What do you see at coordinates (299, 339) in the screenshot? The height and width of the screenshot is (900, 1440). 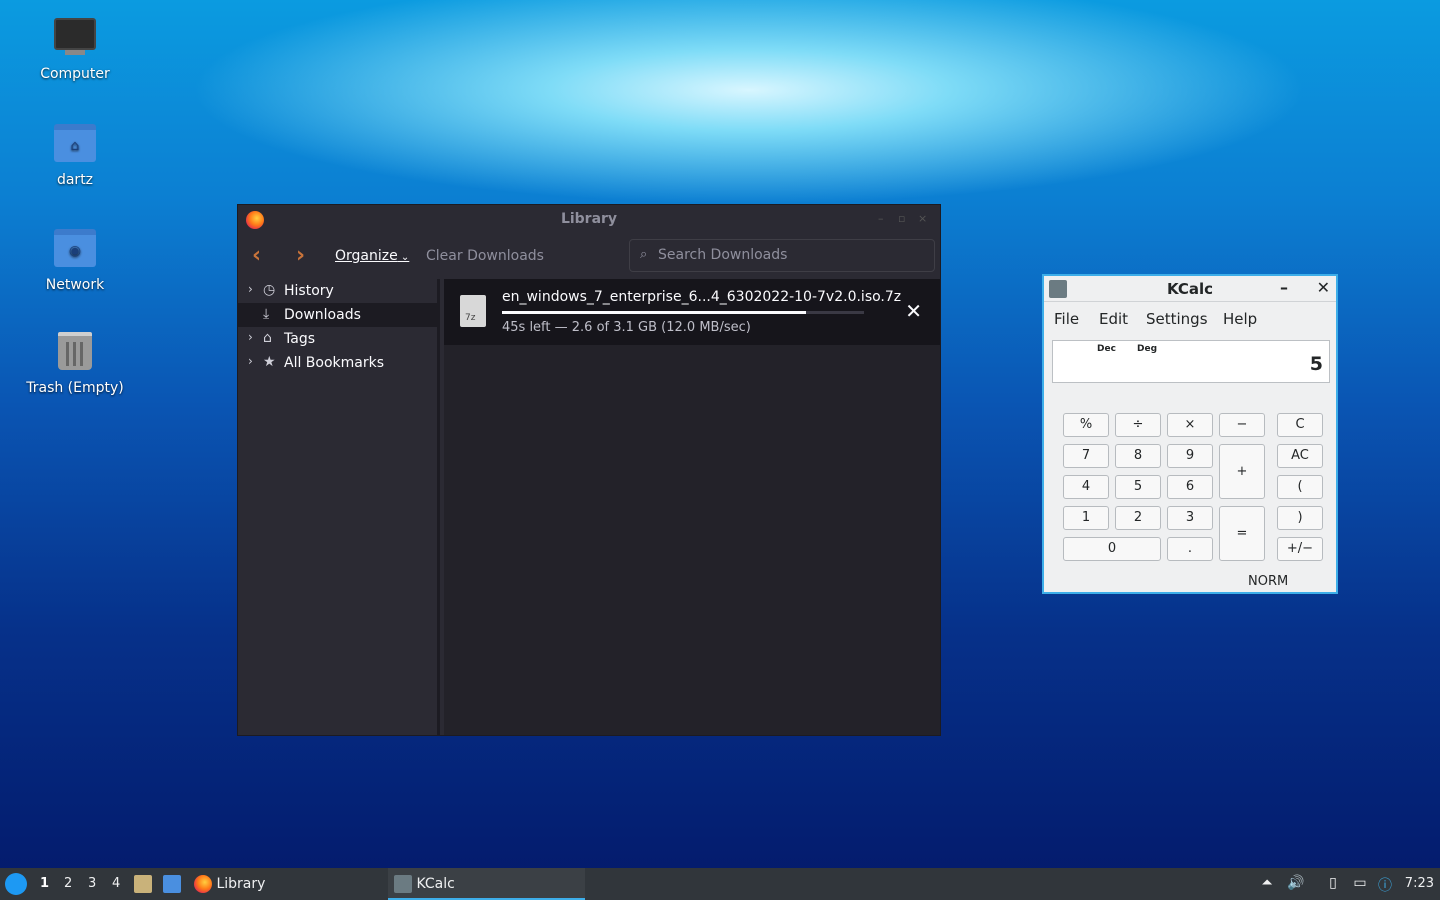 I see `sidebar-item-label: Tags` at bounding box center [299, 339].